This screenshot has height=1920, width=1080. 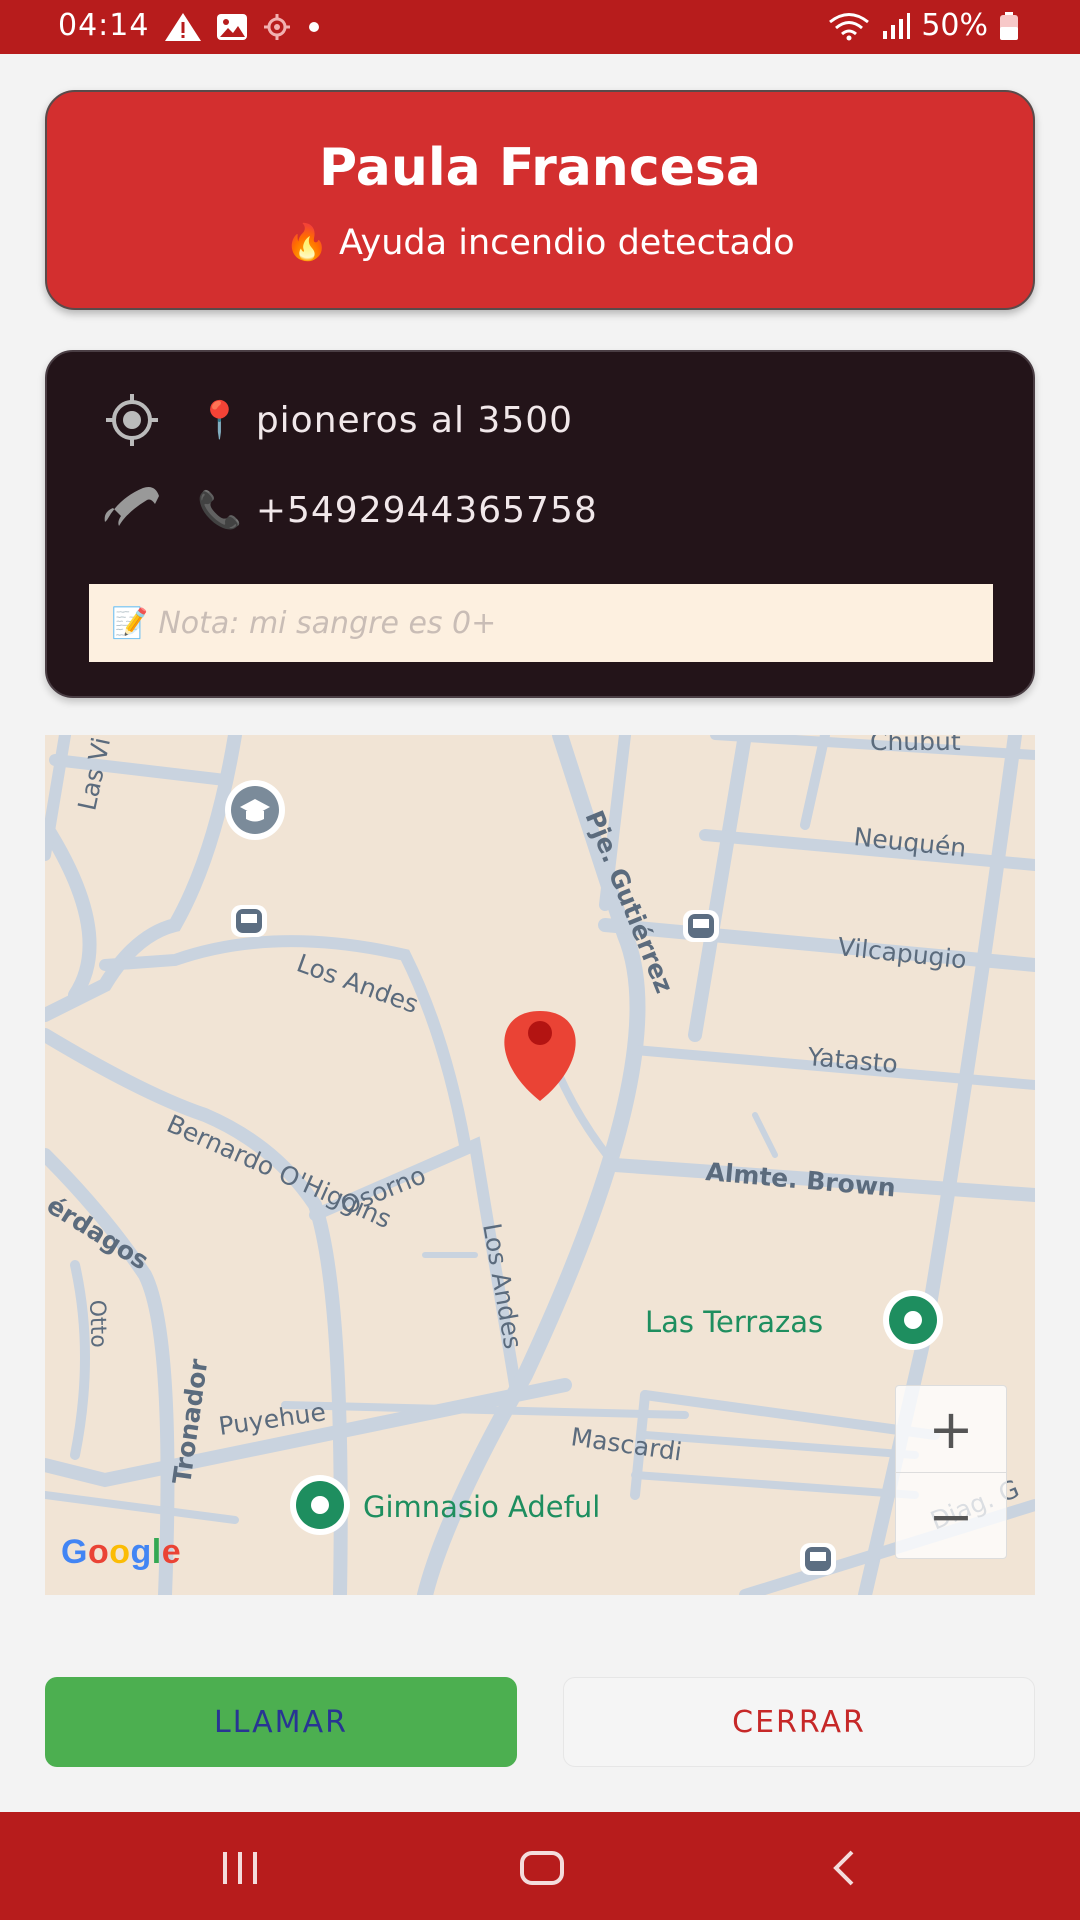 I want to click on crosshair-icon, so click(x=132, y=420).